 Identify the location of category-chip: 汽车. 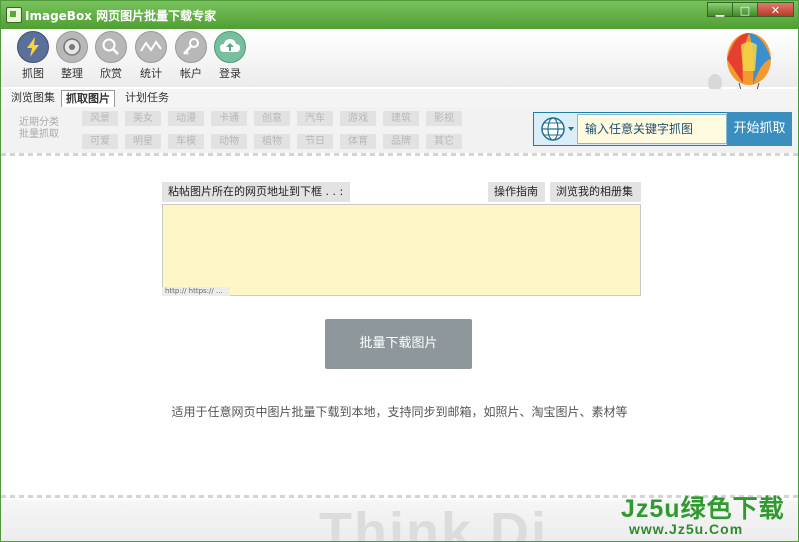
(315, 118).